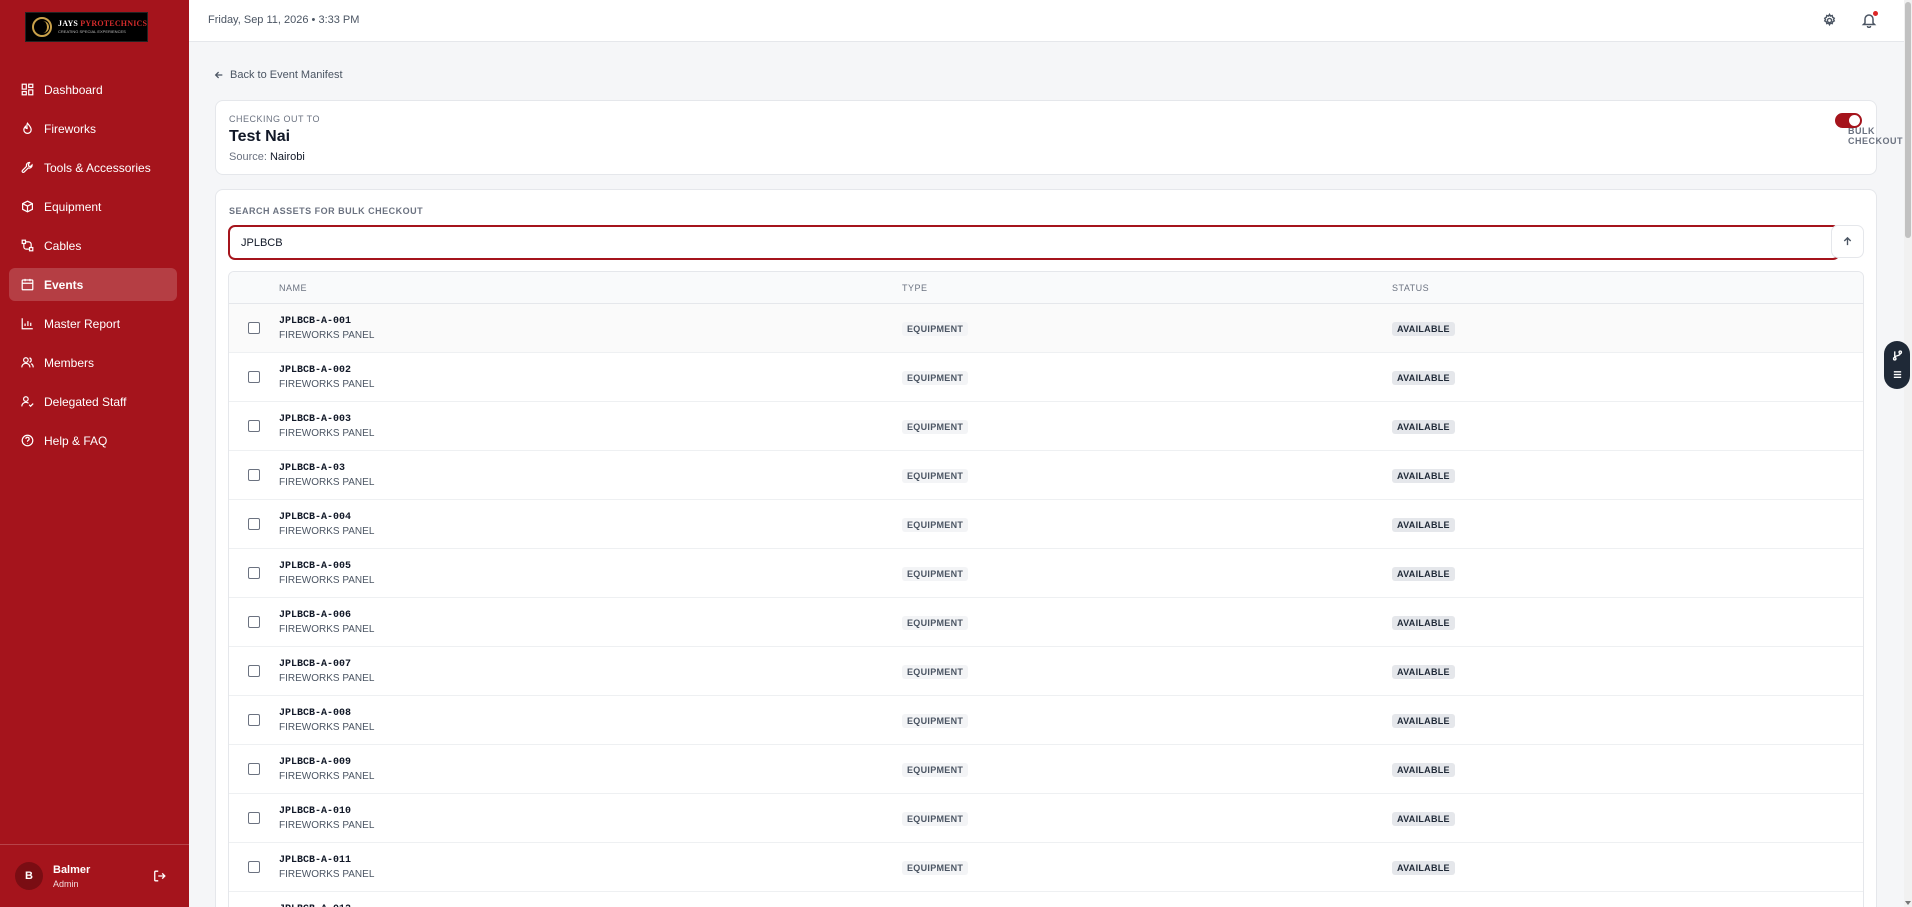 The width and height of the screenshot is (1912, 907). I want to click on sidebar-item-master-report: Master Report, so click(93, 323).